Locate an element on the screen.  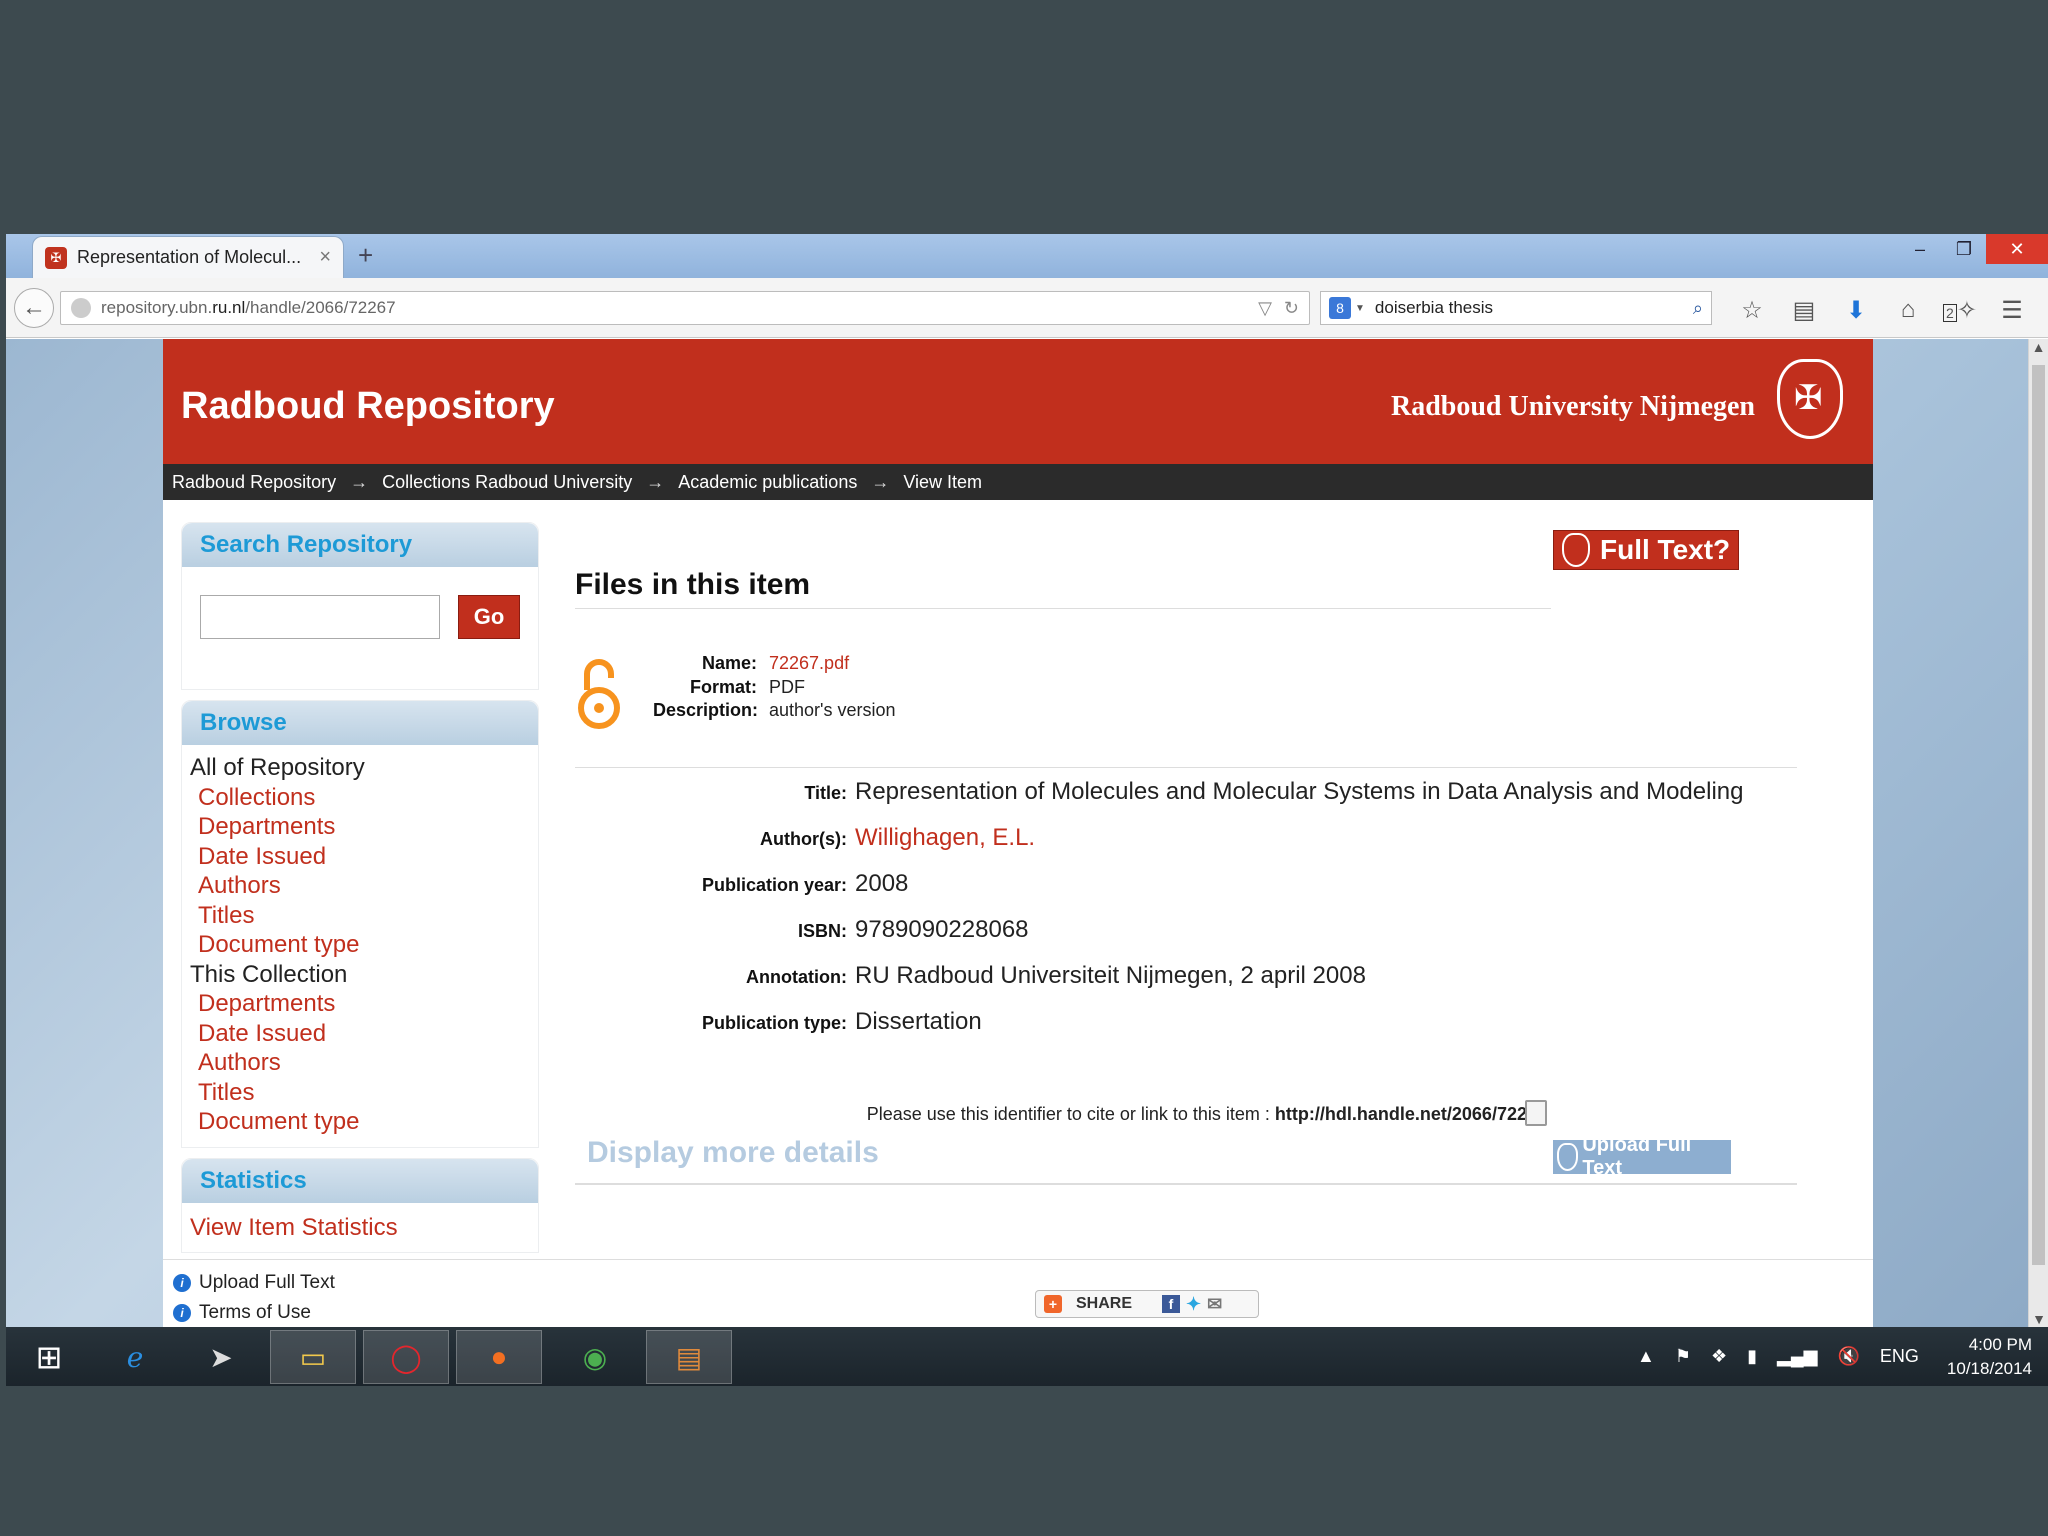
bookmark-star-icon: ☆ is located at coordinates (1752, 310).